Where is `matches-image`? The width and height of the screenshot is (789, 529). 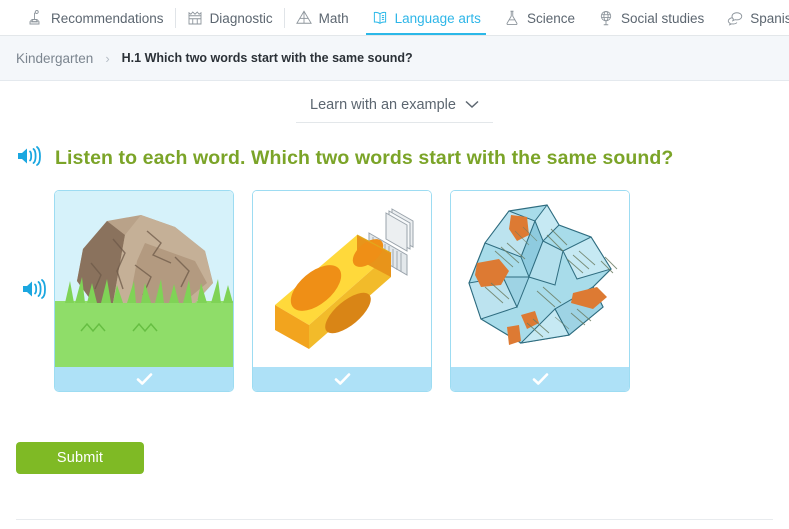 matches-image is located at coordinates (342, 279).